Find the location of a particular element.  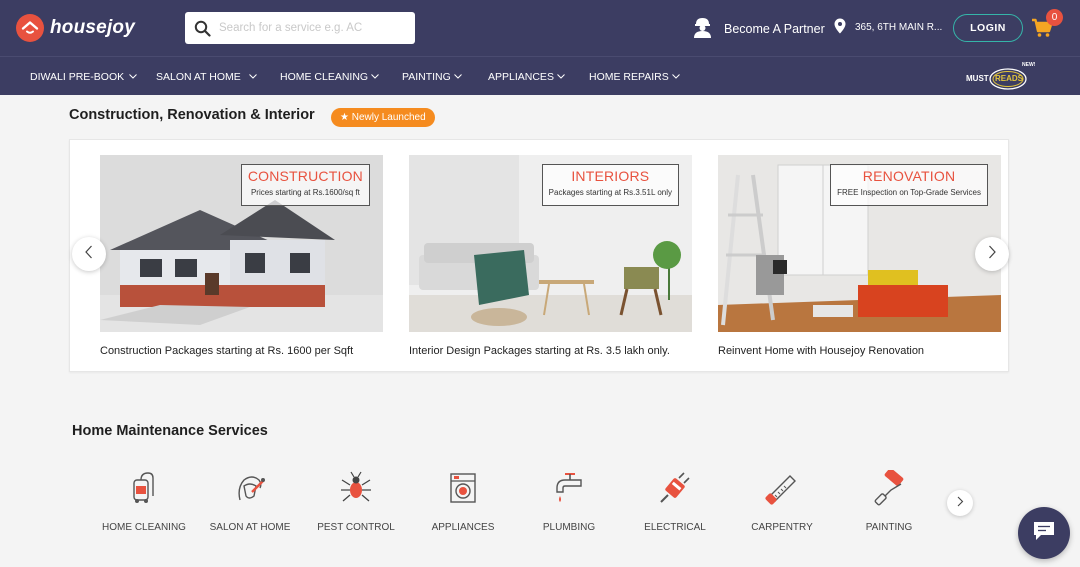

service-salon-at-home: SALON AT HOME is located at coordinates (250, 502).